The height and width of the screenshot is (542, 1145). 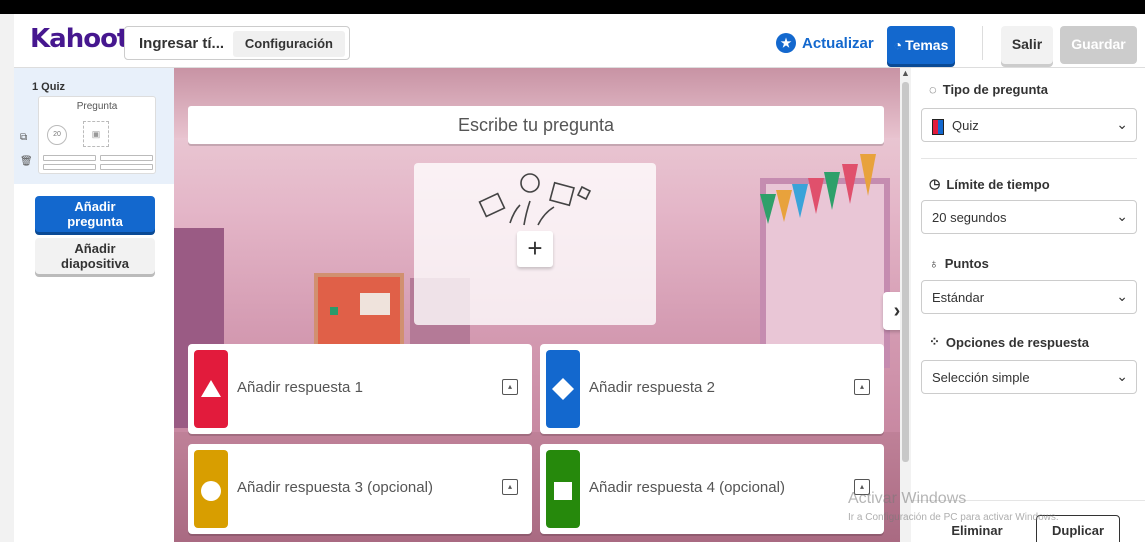 I want to click on palette-icon: ◔, so click(x=898, y=45).